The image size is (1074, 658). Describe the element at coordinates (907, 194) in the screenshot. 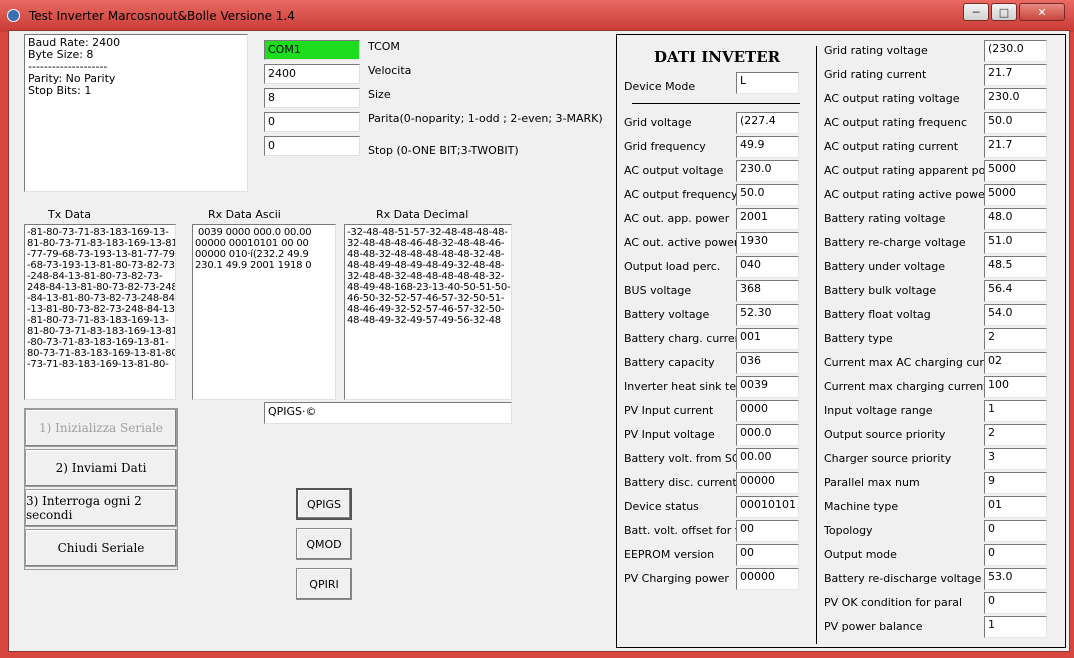

I see `ac-output-rating-active-power-label: AC output rating active power` at that location.